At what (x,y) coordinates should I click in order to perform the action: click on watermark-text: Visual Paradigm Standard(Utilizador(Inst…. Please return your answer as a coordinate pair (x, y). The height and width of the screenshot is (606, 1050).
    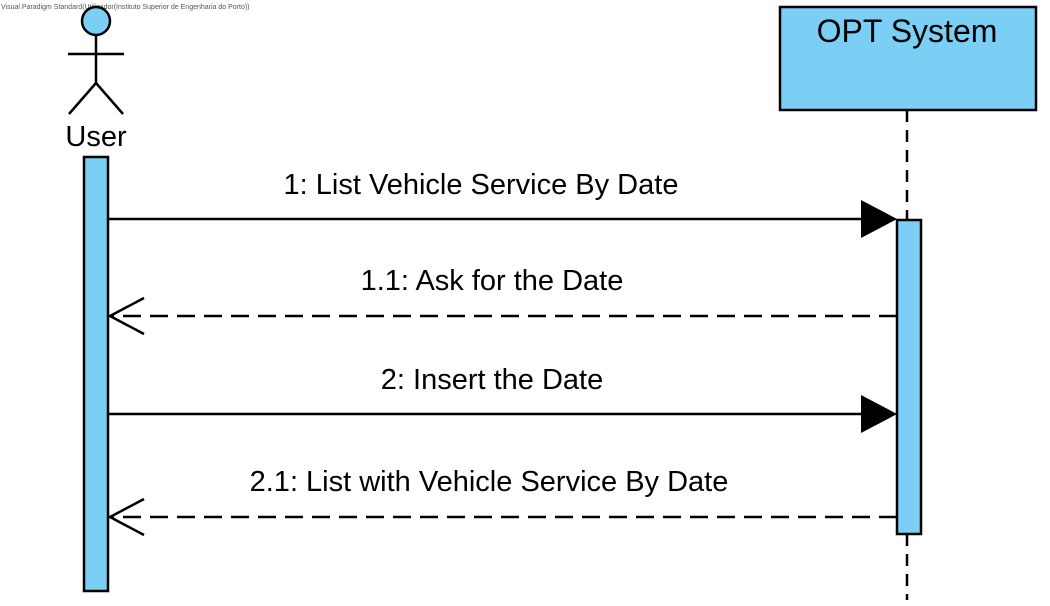
    Looking at the image, I should click on (125, 7).